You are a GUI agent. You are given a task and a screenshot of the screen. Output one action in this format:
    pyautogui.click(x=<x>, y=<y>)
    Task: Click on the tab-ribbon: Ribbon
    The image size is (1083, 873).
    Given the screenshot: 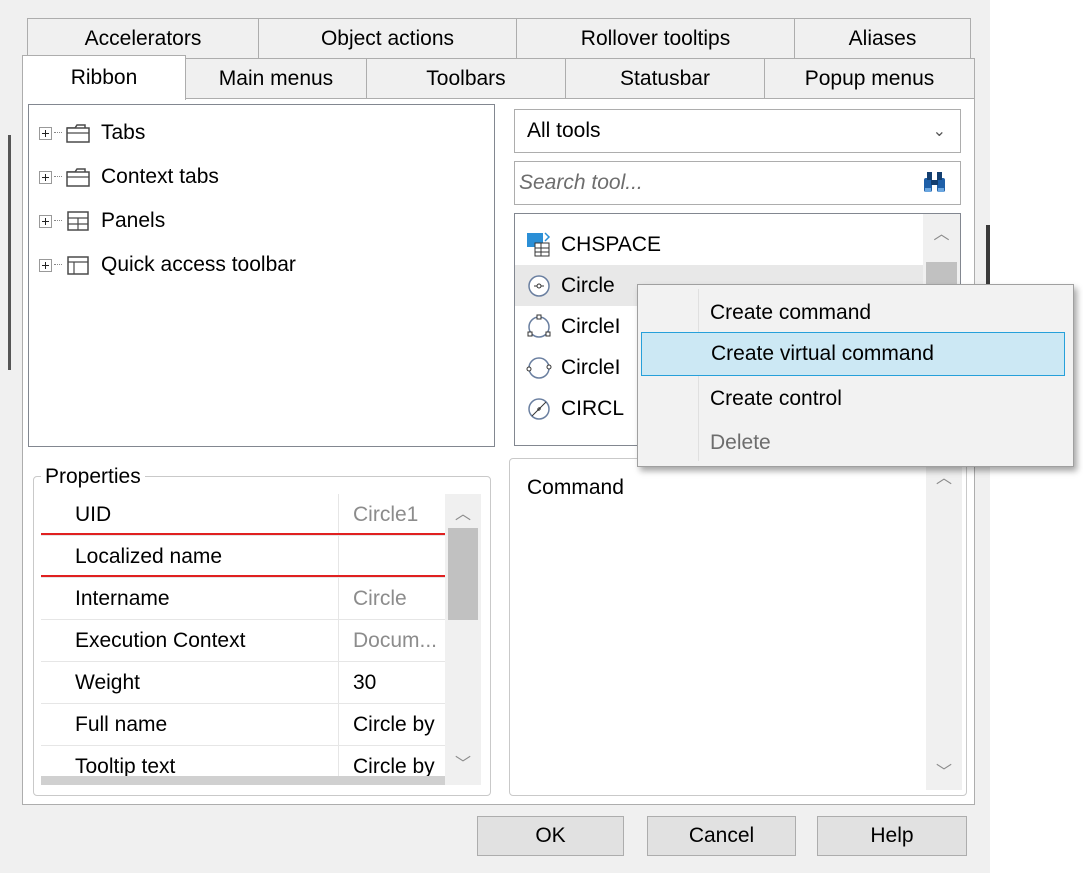 What is the action you would take?
    pyautogui.click(x=104, y=77)
    